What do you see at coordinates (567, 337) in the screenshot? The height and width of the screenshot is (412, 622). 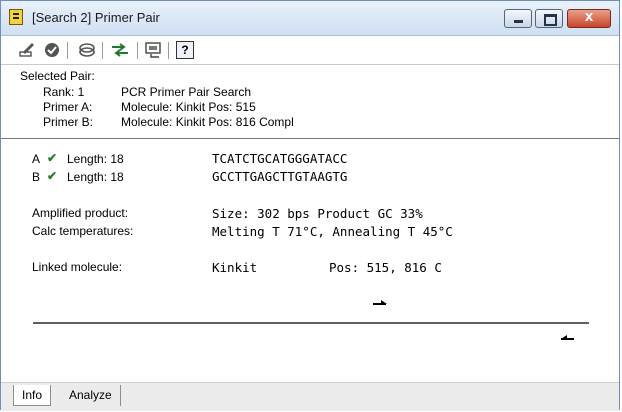 I see `reverse-primer-arrow` at bounding box center [567, 337].